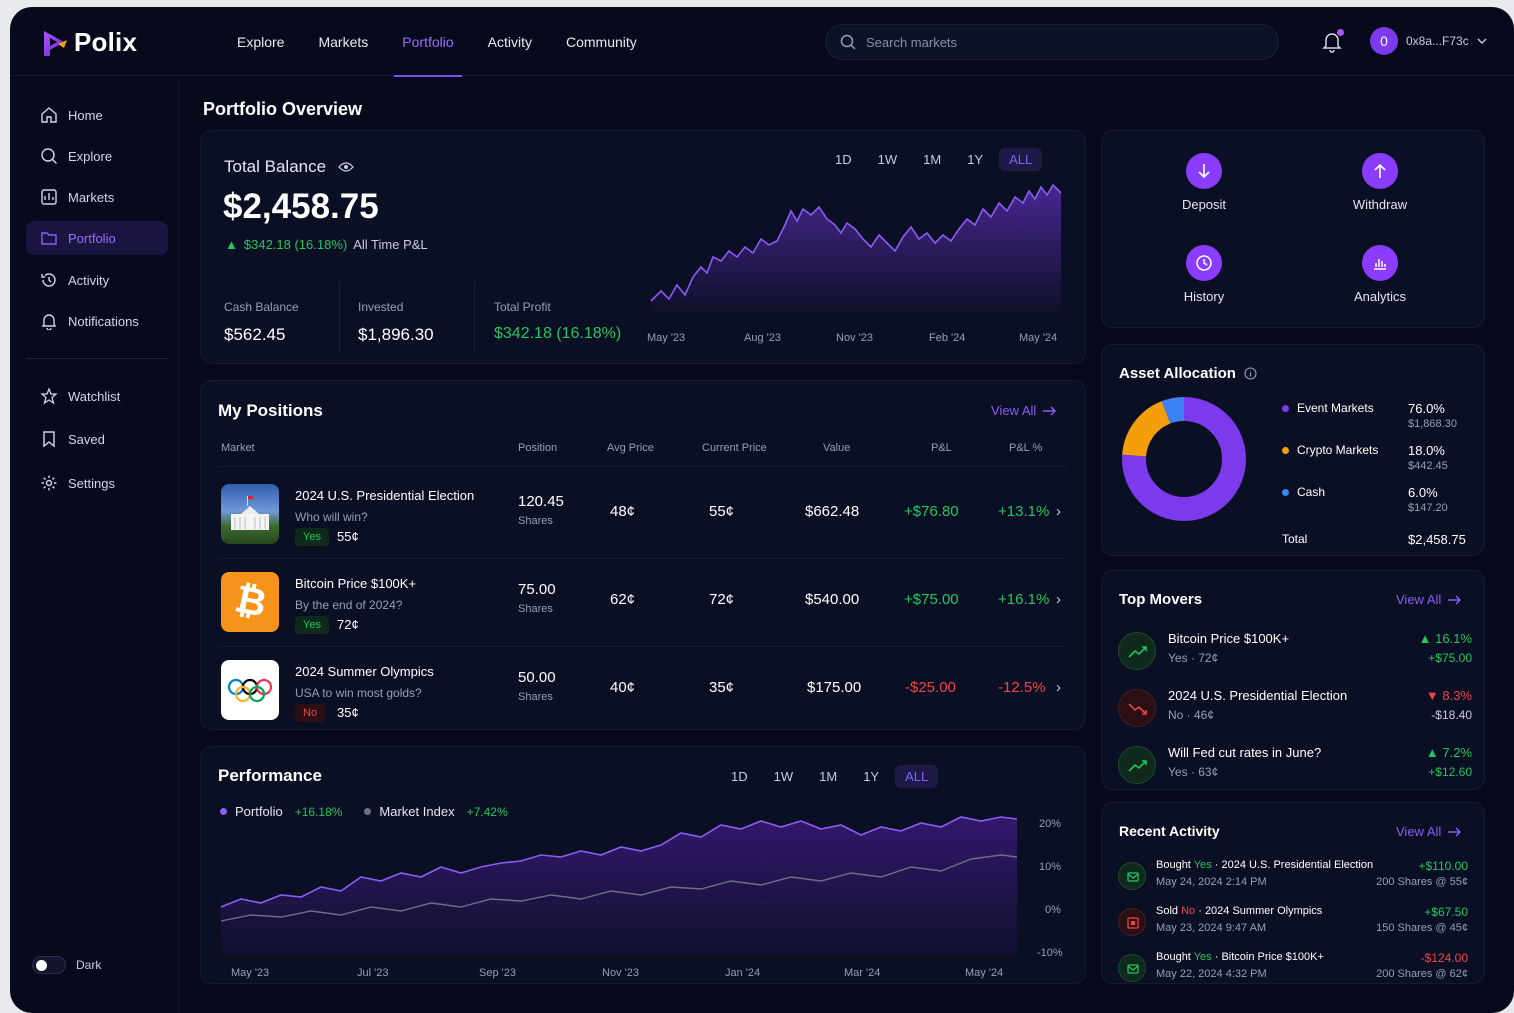  What do you see at coordinates (343, 41) in the screenshot?
I see `nav-markets: Markets` at bounding box center [343, 41].